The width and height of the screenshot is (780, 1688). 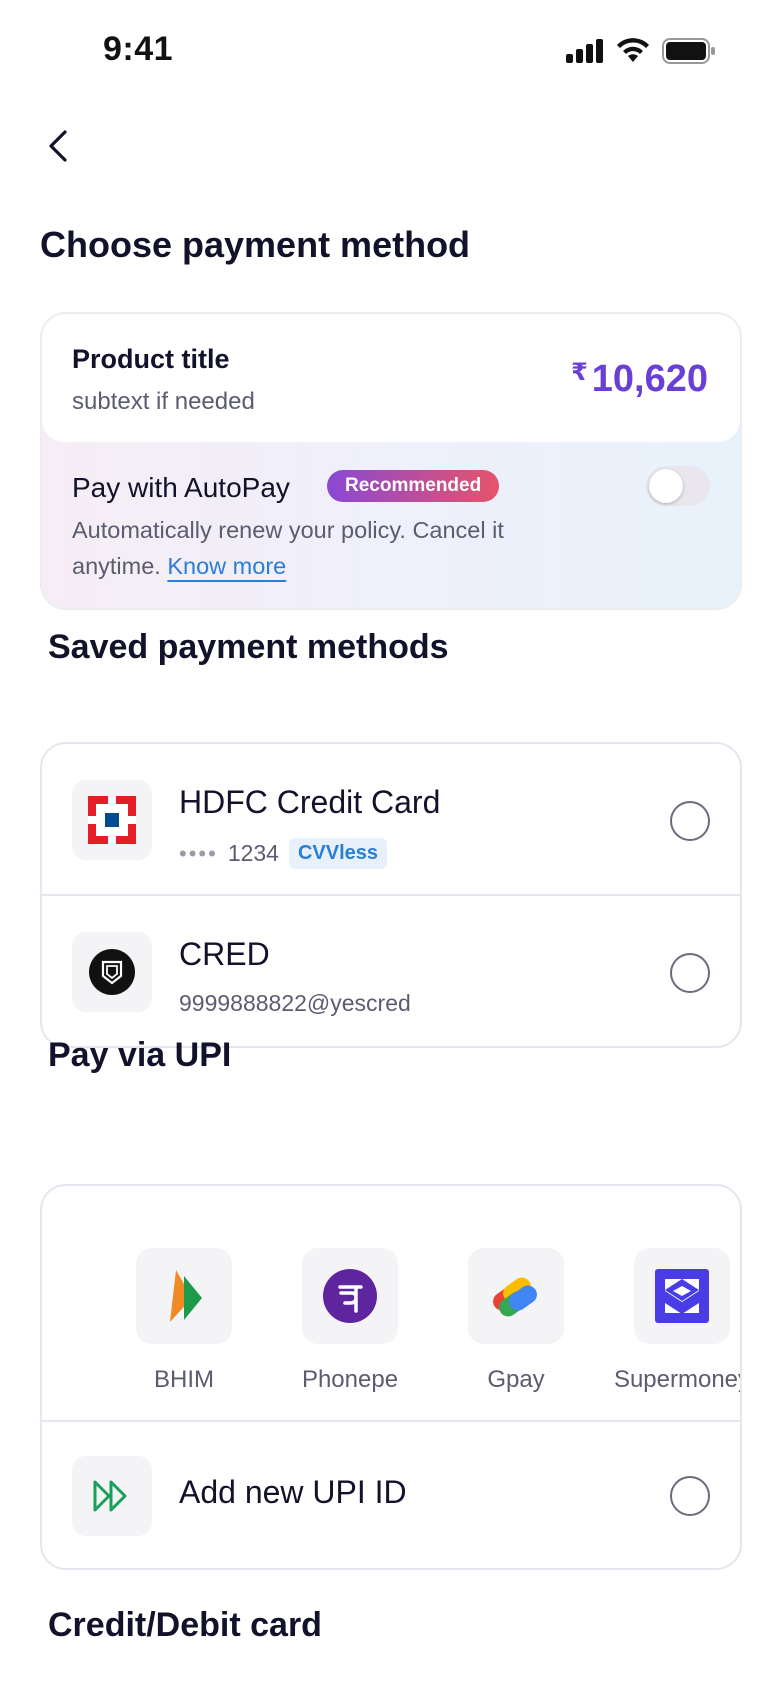 What do you see at coordinates (516, 1296) in the screenshot?
I see `gpay-logo-icon` at bounding box center [516, 1296].